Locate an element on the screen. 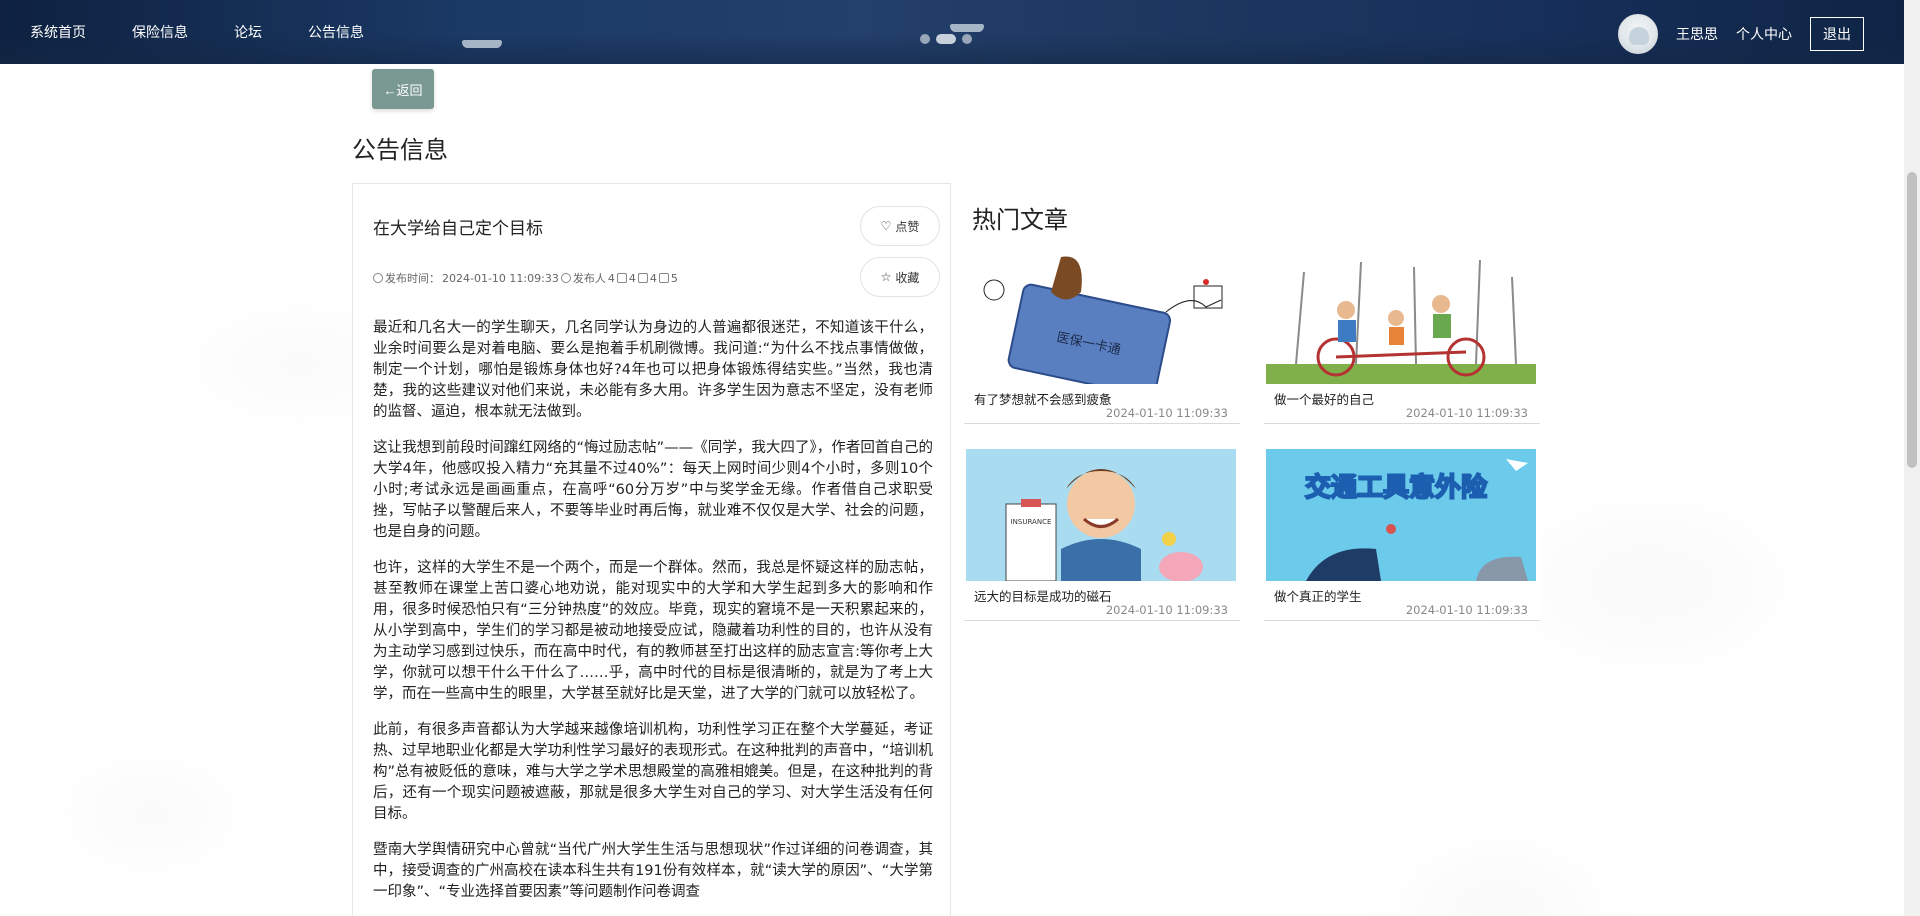 This screenshot has width=1920, height=916. user-center-link: 个人中心 is located at coordinates (1764, 34).